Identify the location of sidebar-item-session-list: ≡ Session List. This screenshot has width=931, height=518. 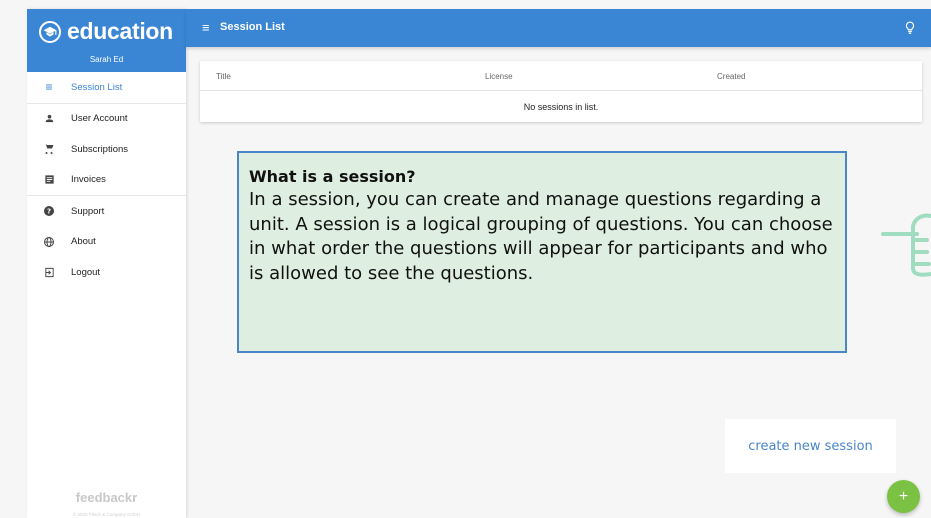
(106, 87).